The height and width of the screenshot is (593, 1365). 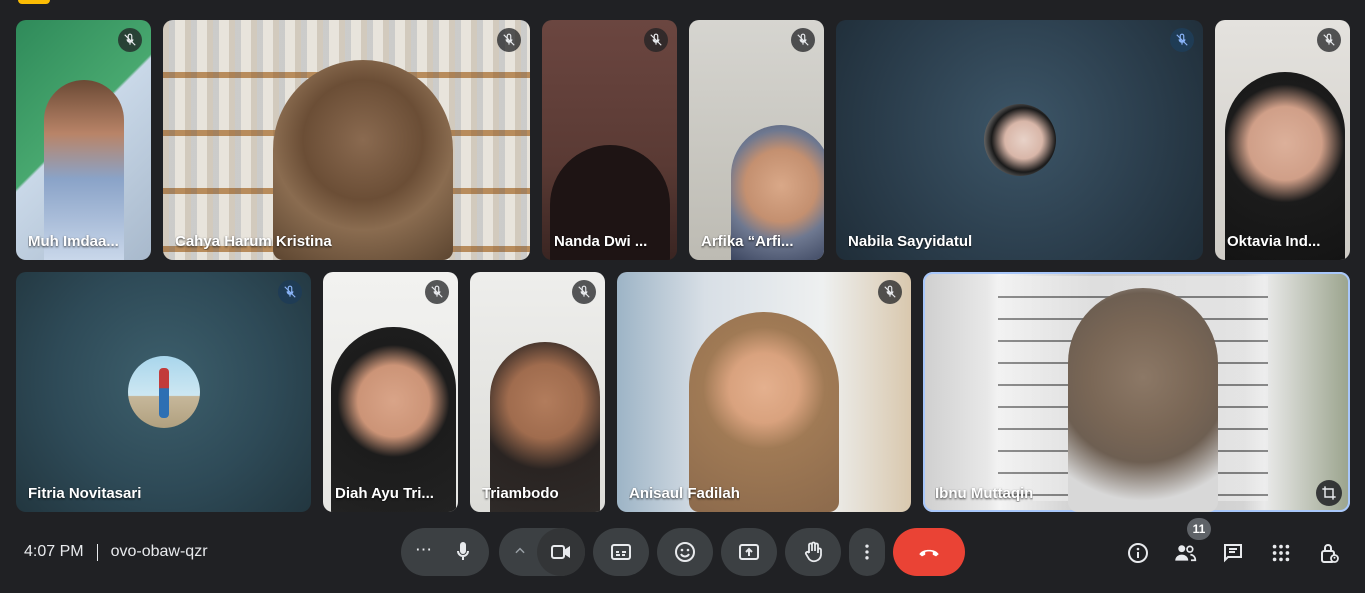 I want to click on participant-tile: Nabila Sayyidatul, so click(x=1019, y=140).